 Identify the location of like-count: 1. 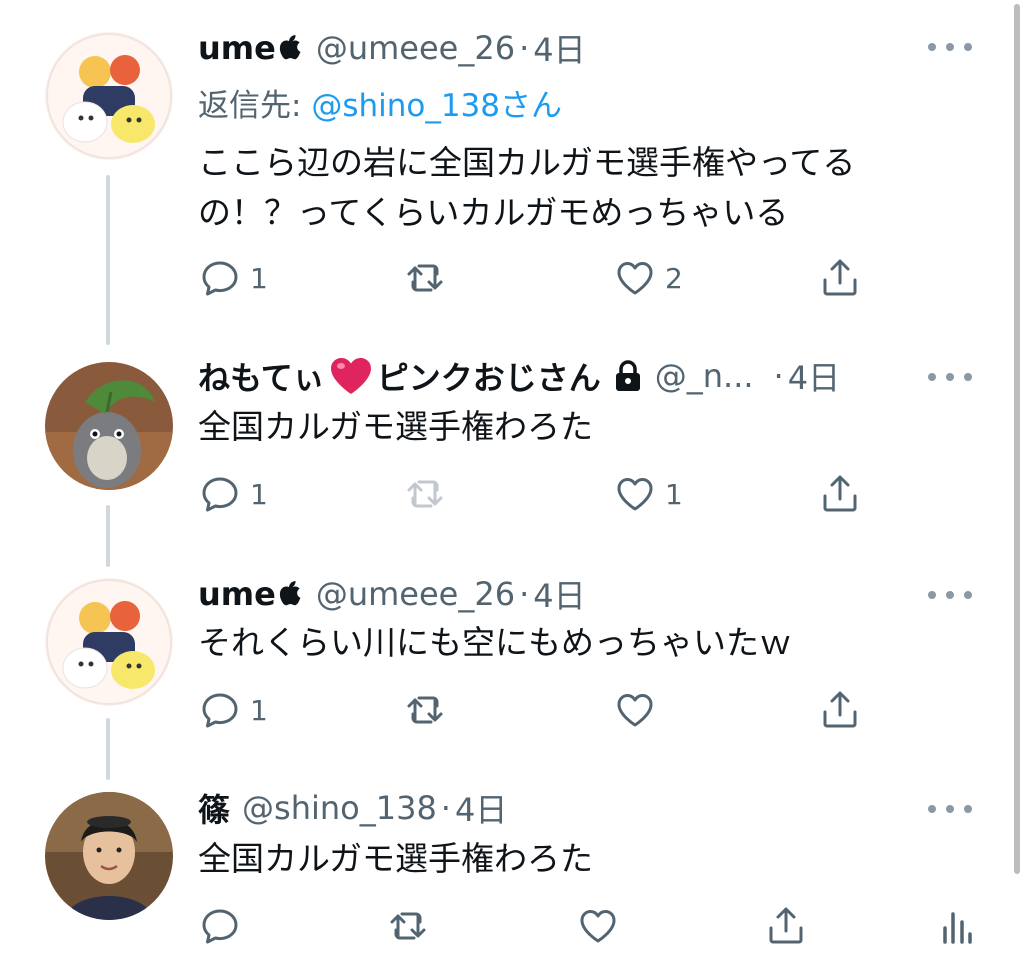
(674, 494).